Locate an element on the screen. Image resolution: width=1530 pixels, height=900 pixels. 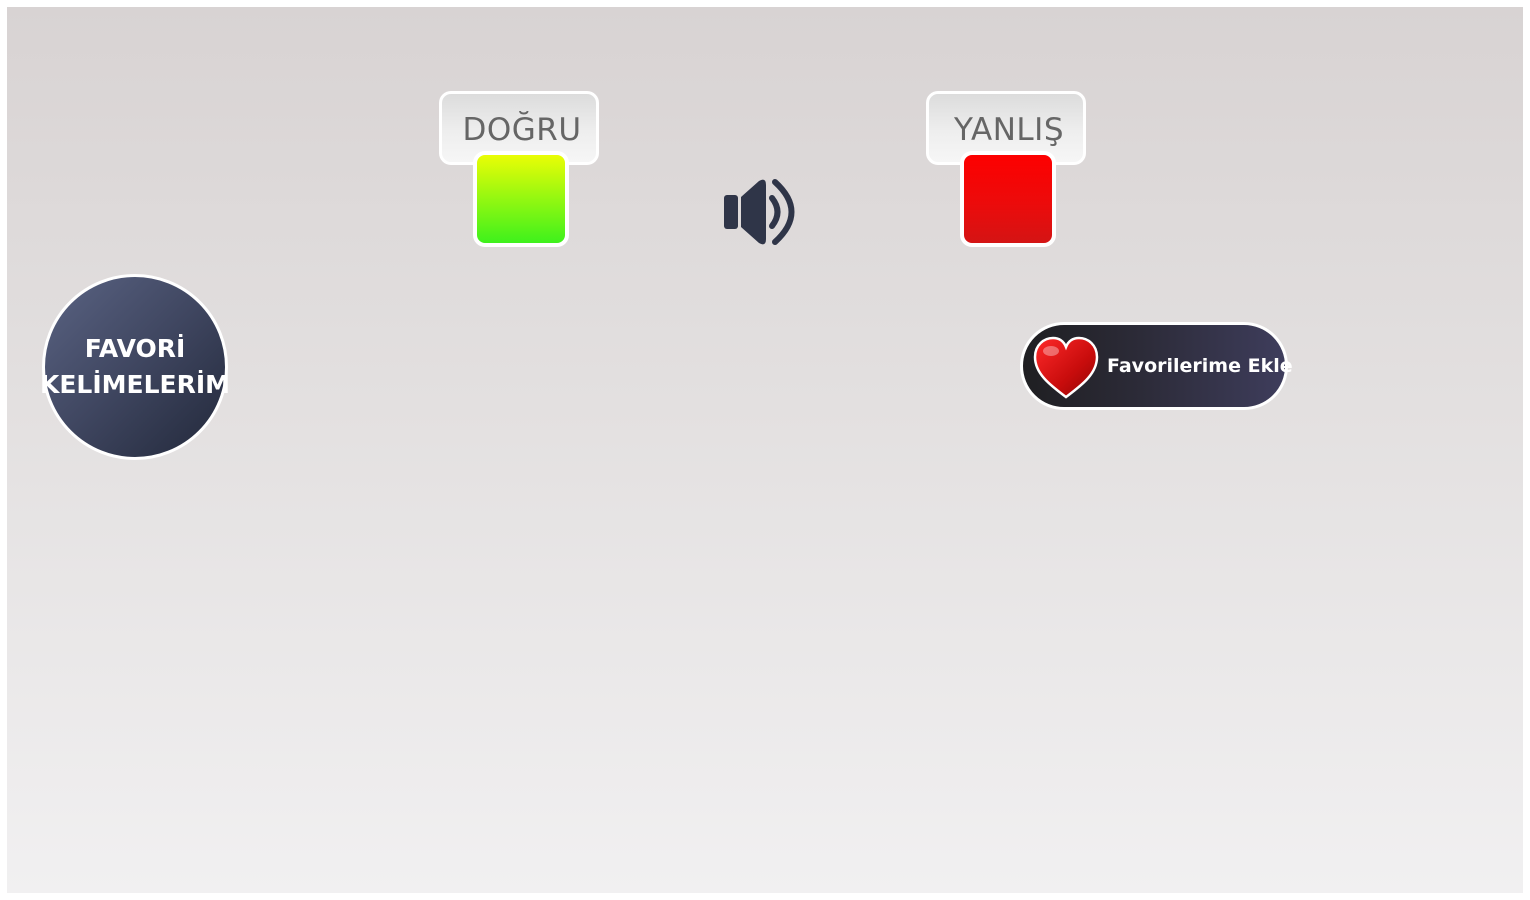
add-to-favorites-button: Favorilerime Ekle is located at coordinates (1156, 366).